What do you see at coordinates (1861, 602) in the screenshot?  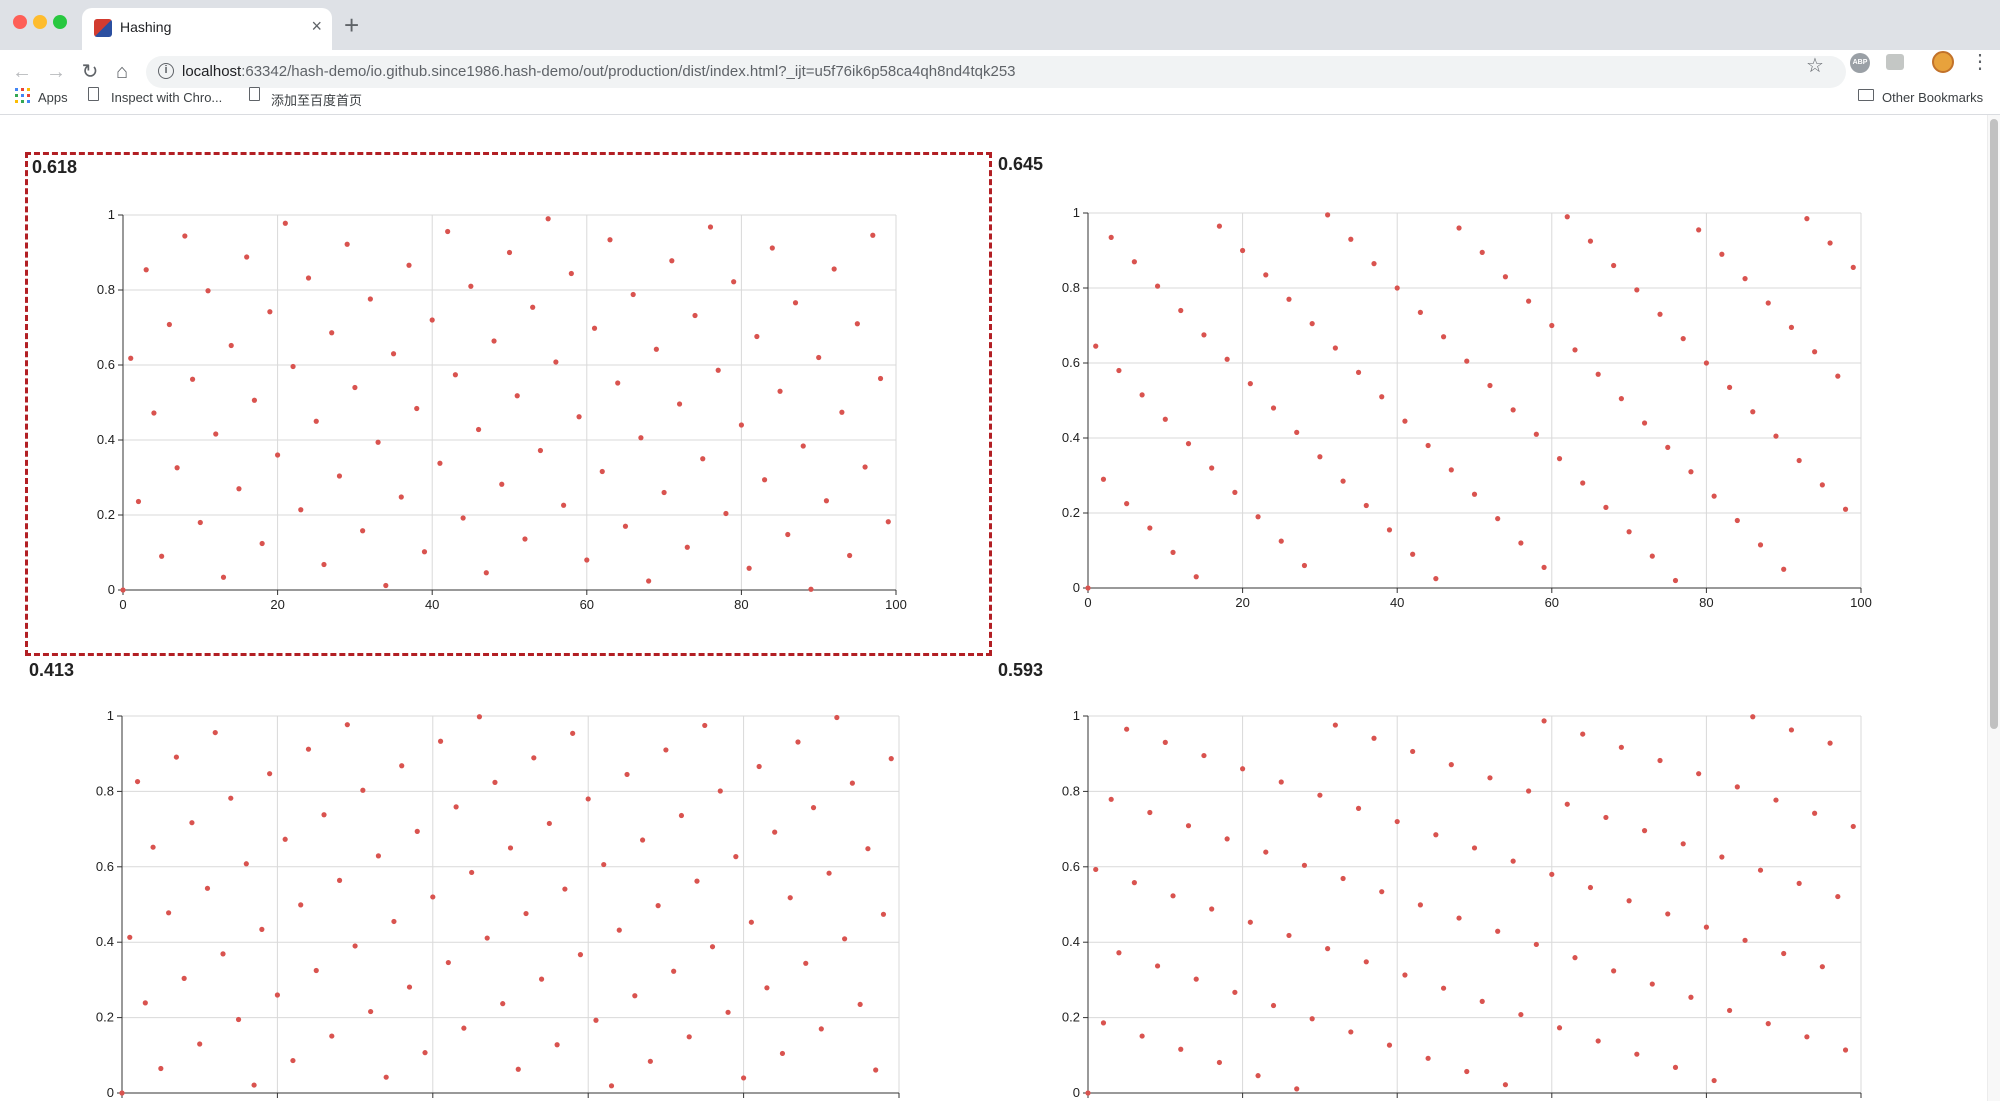 I see `x-tick-label: 100` at bounding box center [1861, 602].